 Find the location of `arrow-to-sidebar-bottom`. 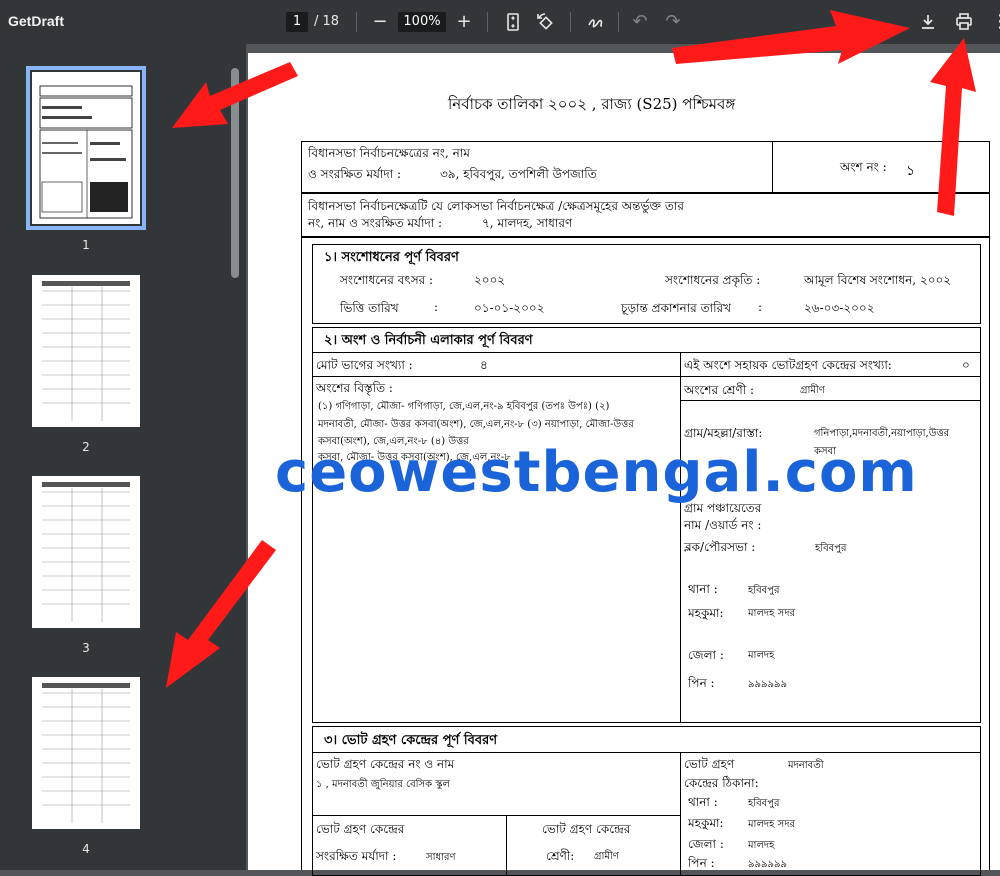

arrow-to-sidebar-bottom is located at coordinates (221, 614).